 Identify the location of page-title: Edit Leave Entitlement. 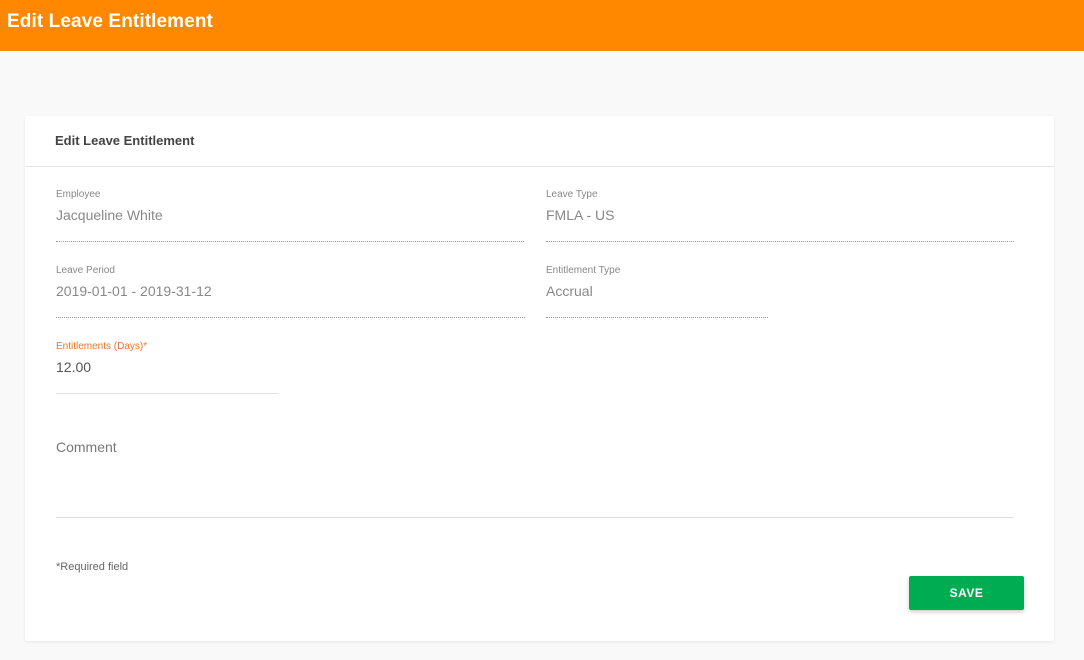
(110, 21).